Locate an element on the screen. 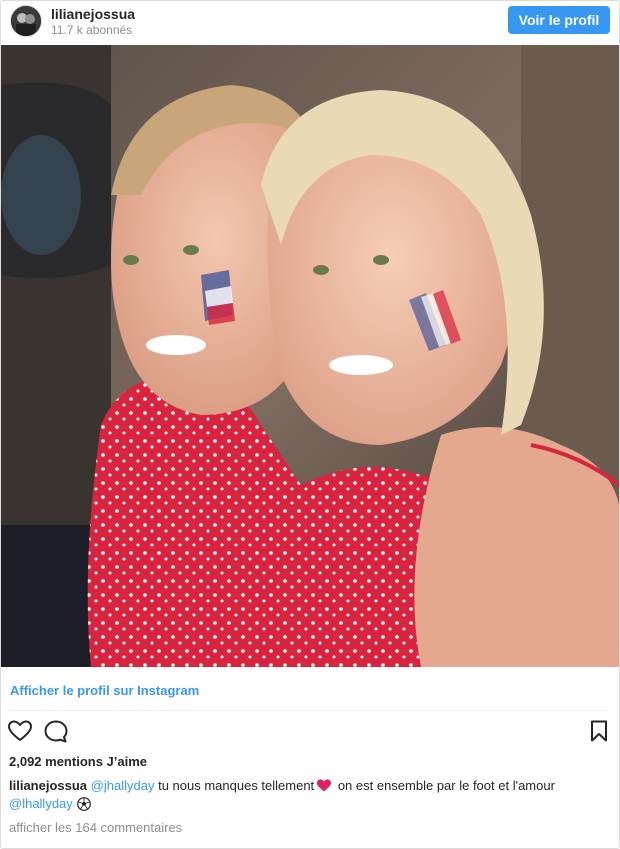  mention-link: @lhallyday is located at coordinates (41, 803).